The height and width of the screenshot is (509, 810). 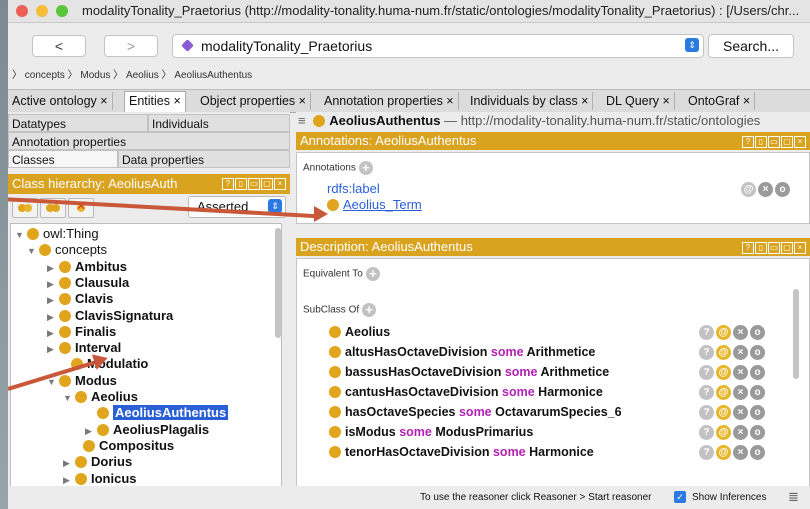 I want to click on tree-node: ▶ Clausula, so click(x=88, y=283).